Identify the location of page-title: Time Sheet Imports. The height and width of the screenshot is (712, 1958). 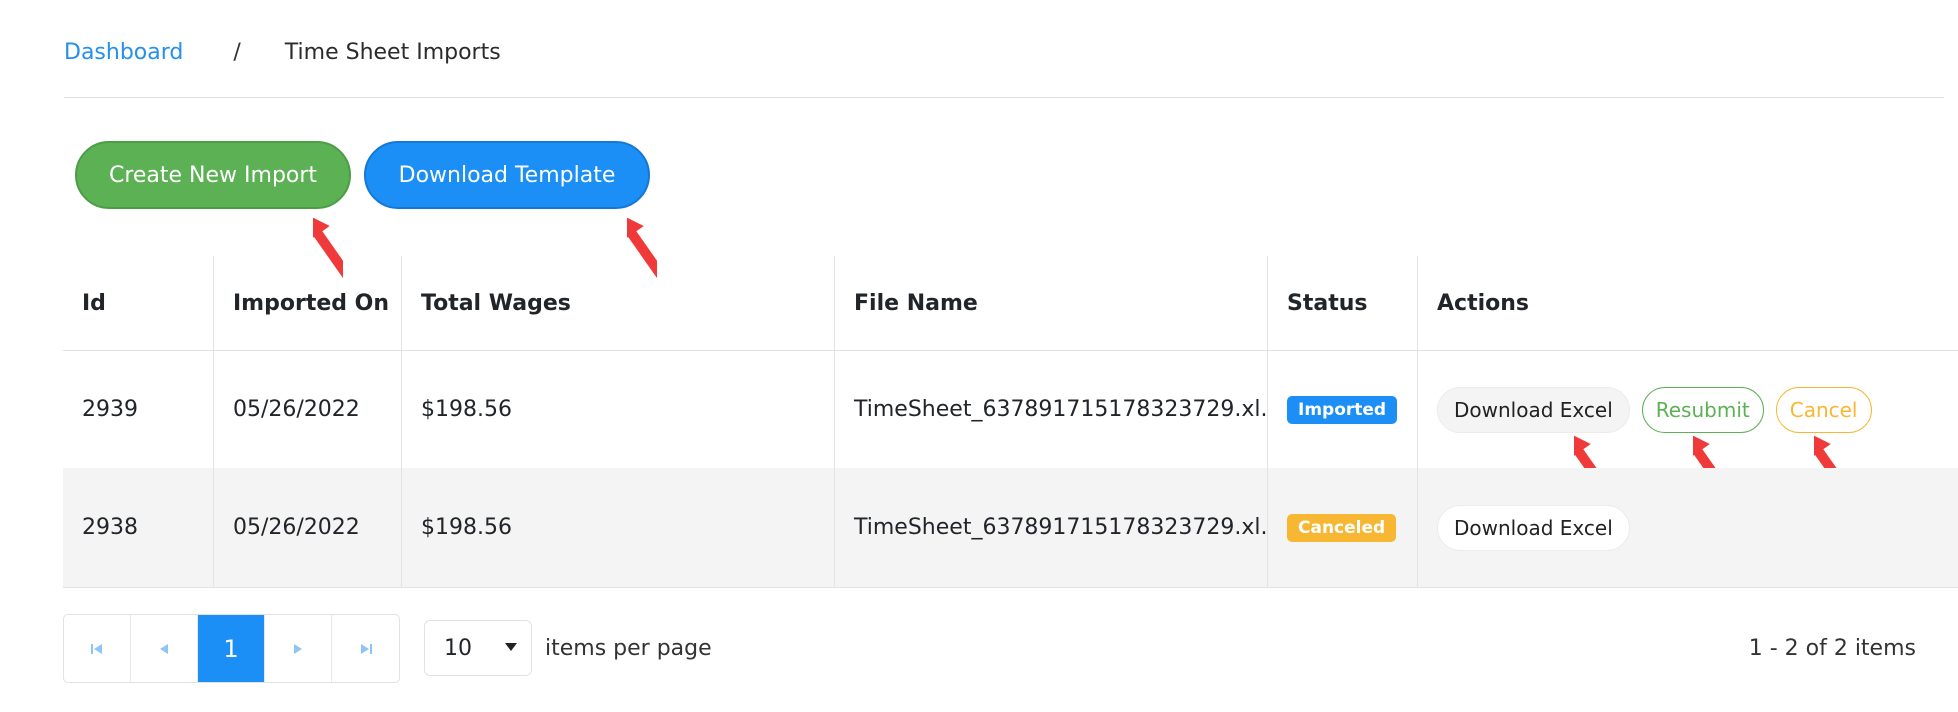
(392, 52).